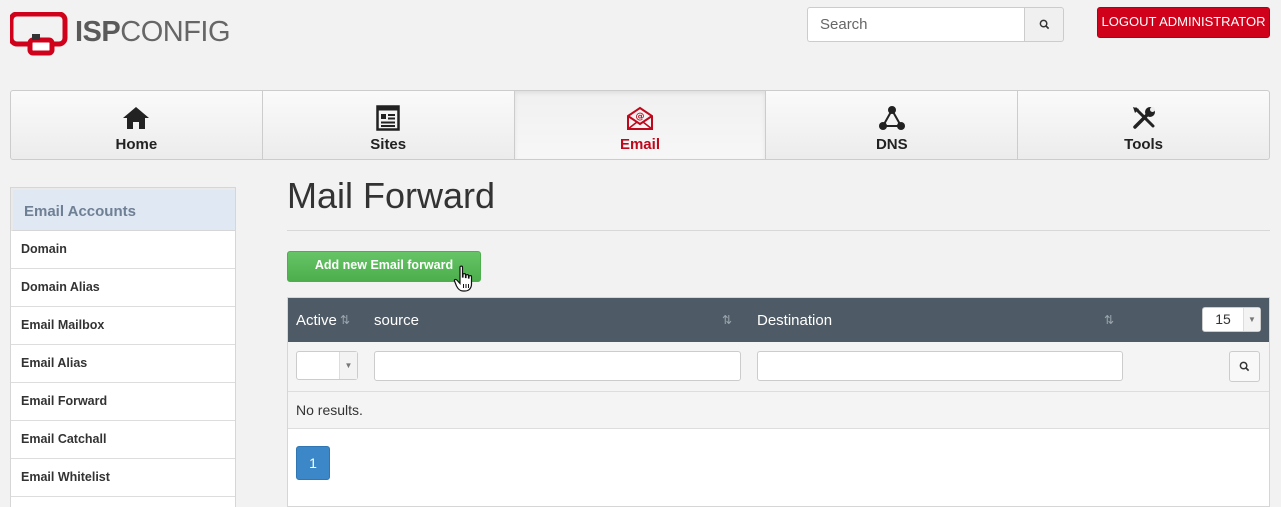 Image resolution: width=1281 pixels, height=507 pixels. What do you see at coordinates (123, 364) in the screenshot?
I see `sidebar-item-email-alias: Email Alias` at bounding box center [123, 364].